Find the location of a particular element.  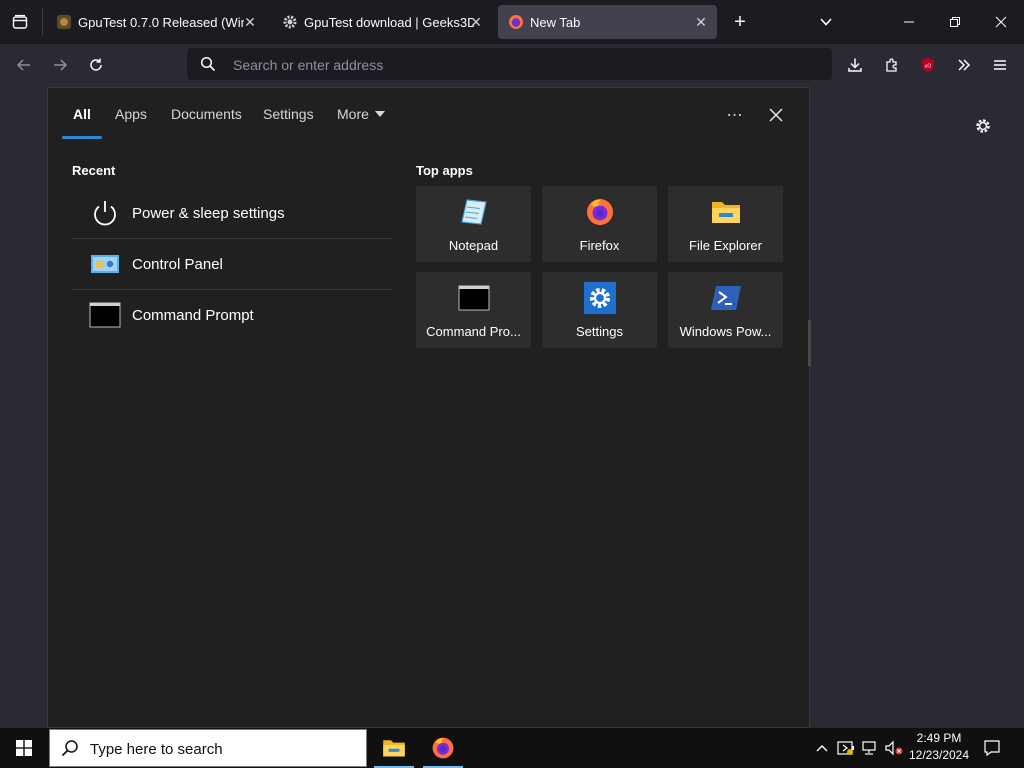

page-settings-button is located at coordinates (983, 126).